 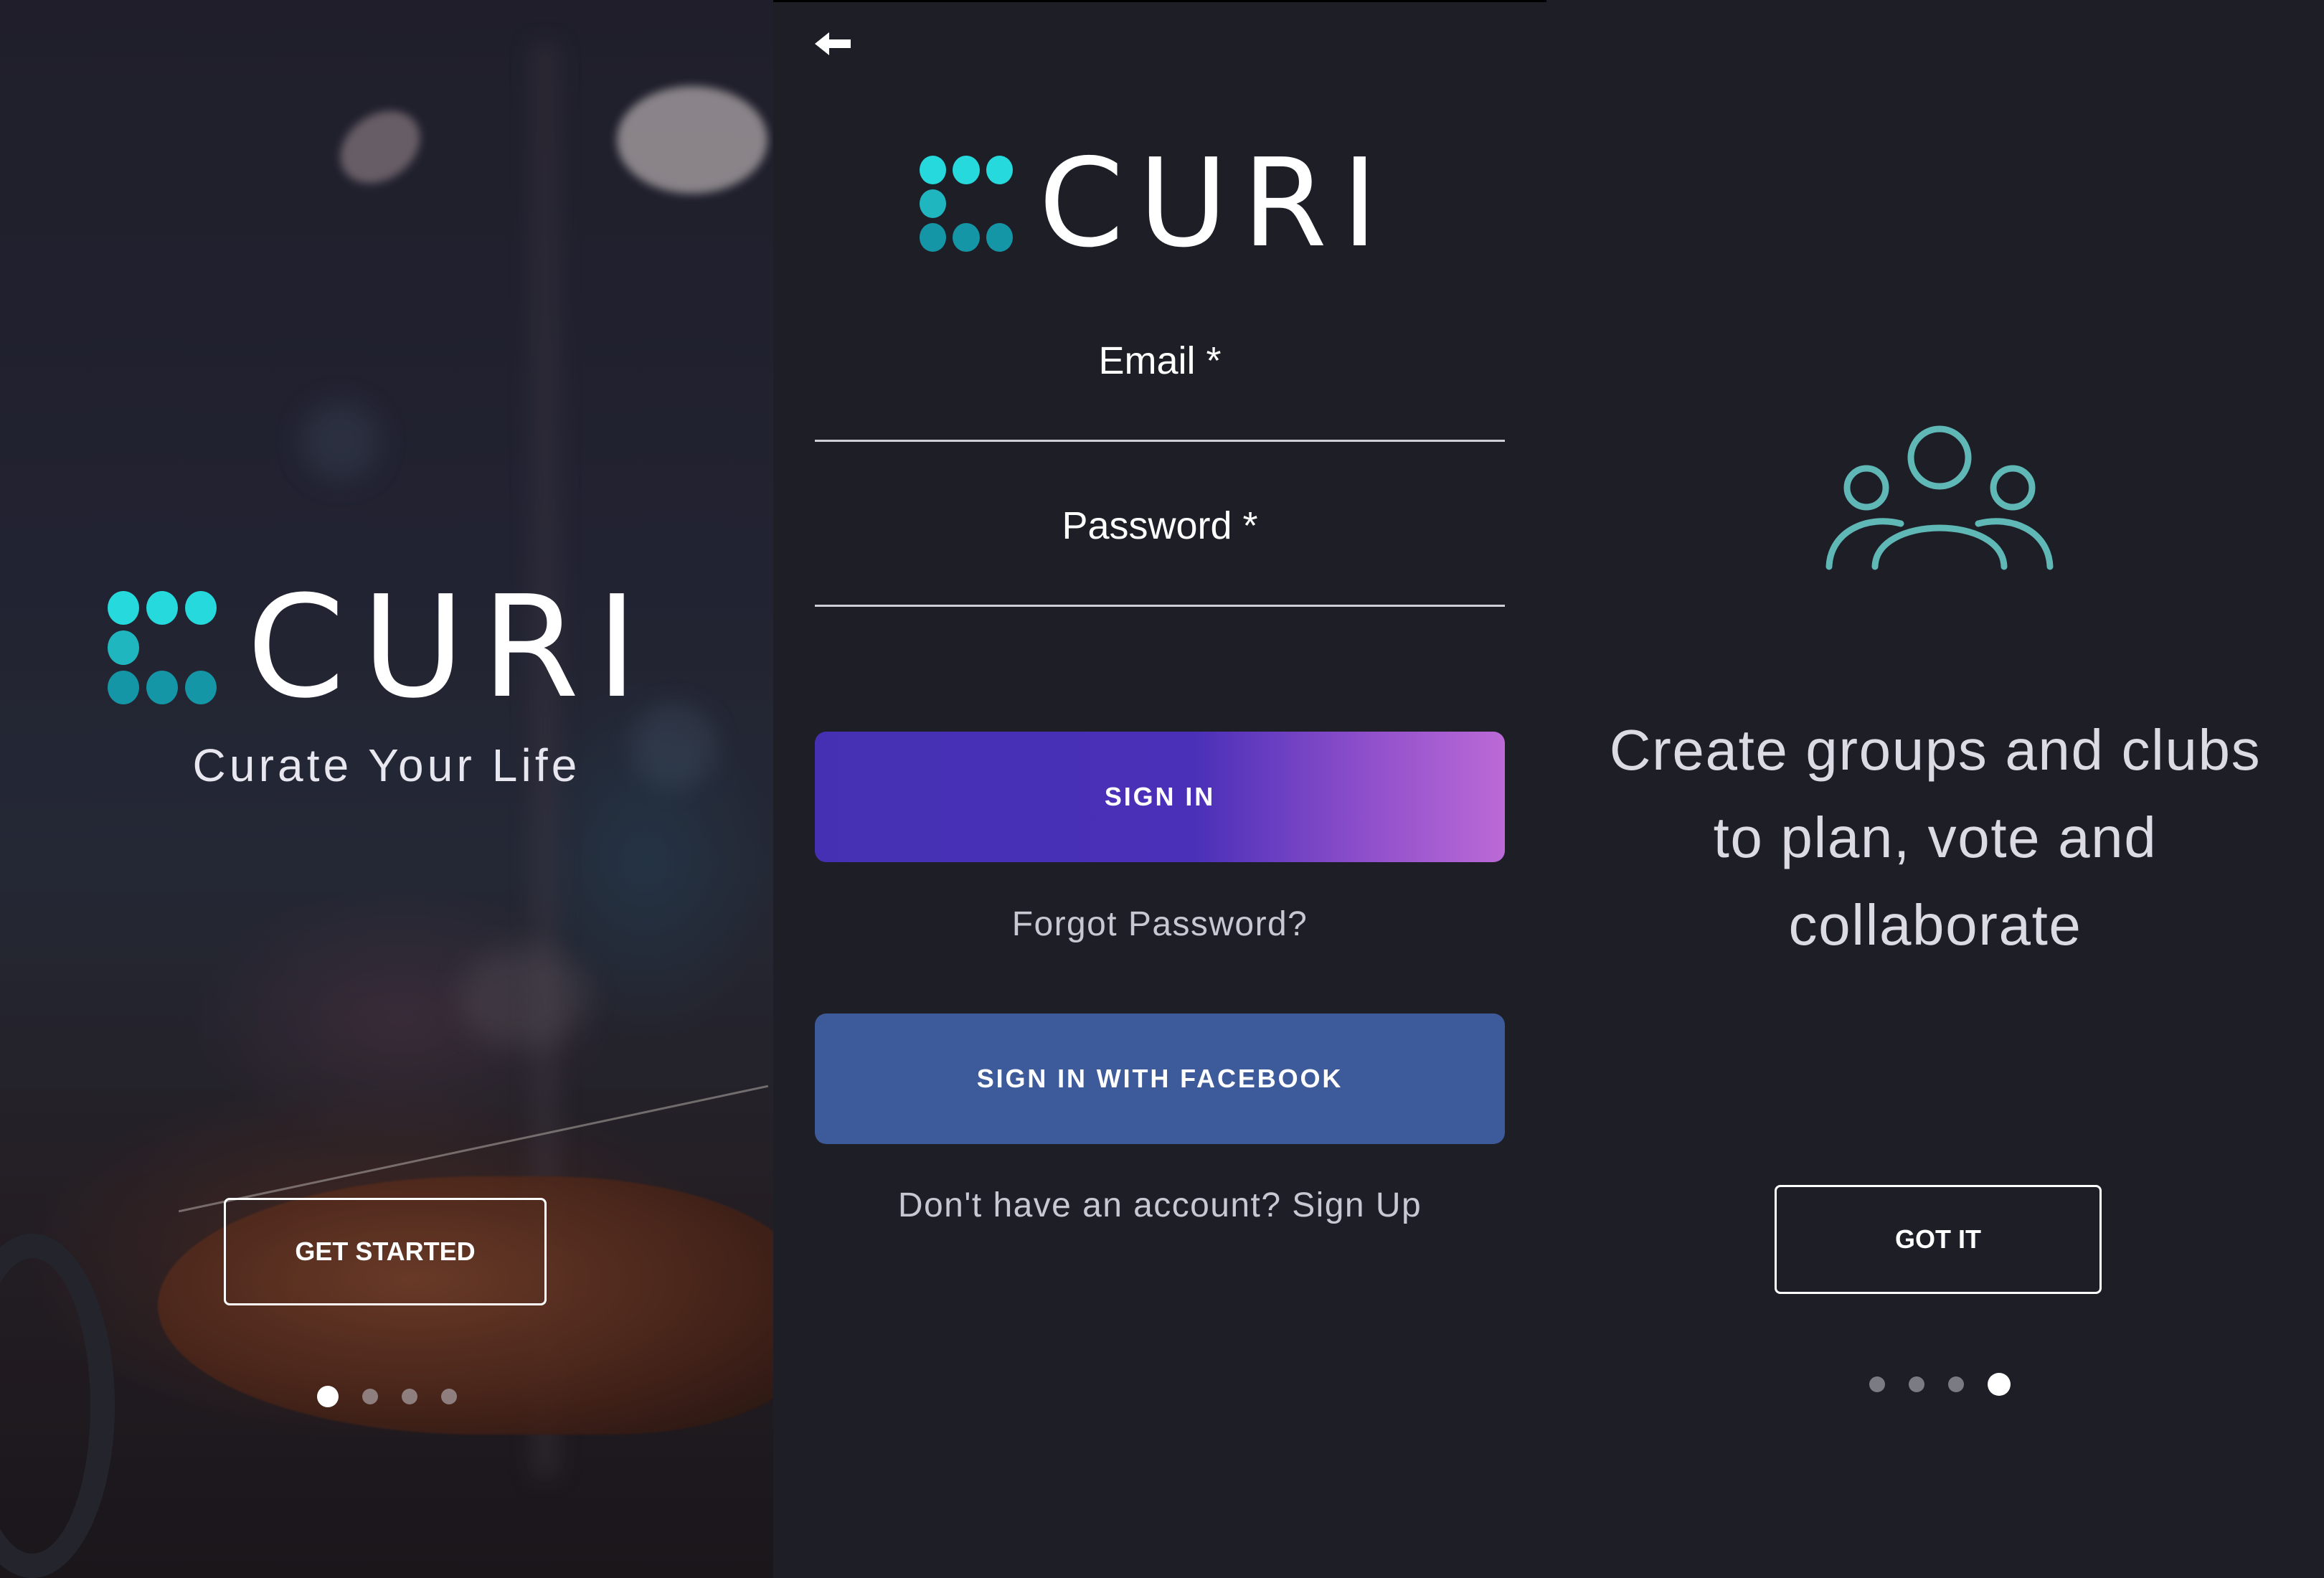 What do you see at coordinates (835, 44) in the screenshot?
I see `arrow-left-icon` at bounding box center [835, 44].